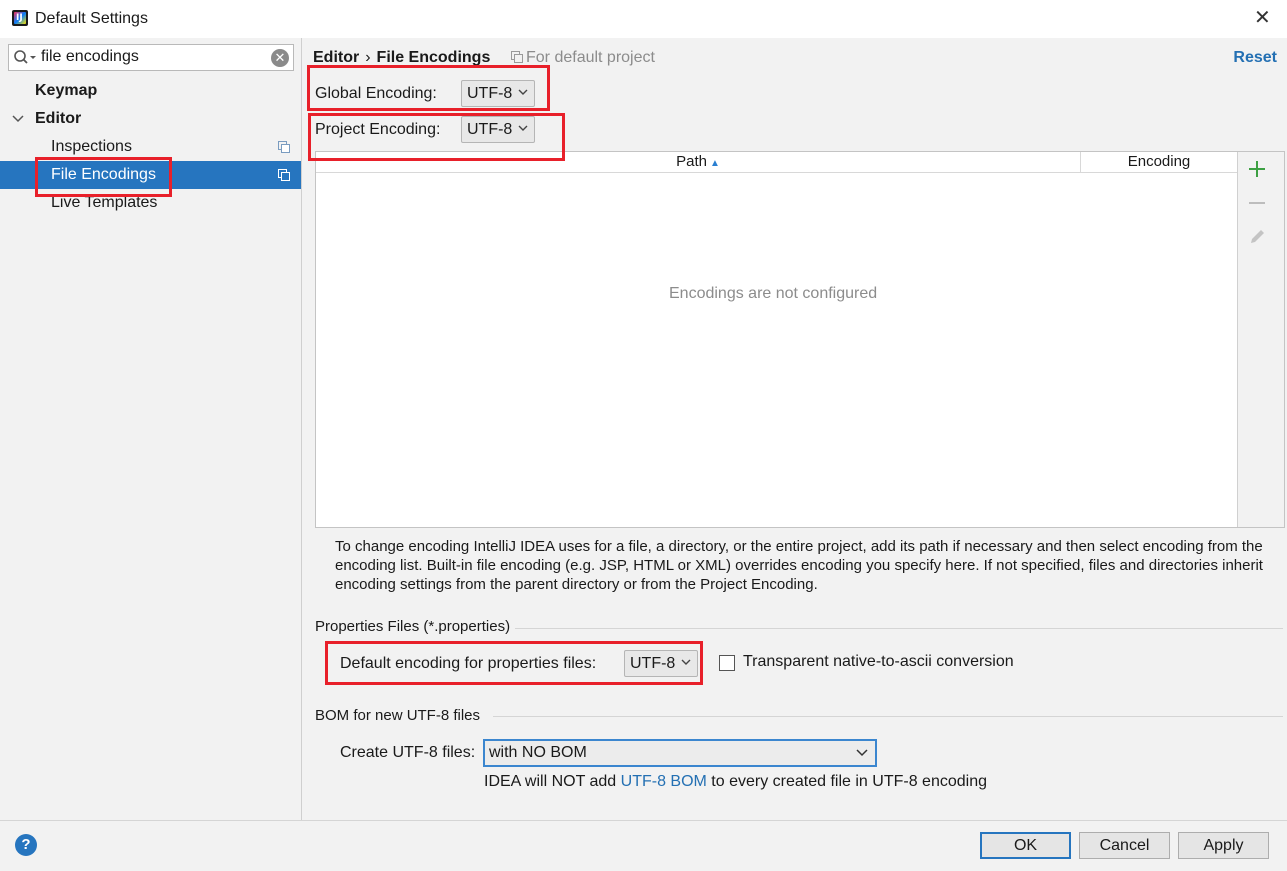  I want to click on reset-link: Reset, so click(1255, 58).